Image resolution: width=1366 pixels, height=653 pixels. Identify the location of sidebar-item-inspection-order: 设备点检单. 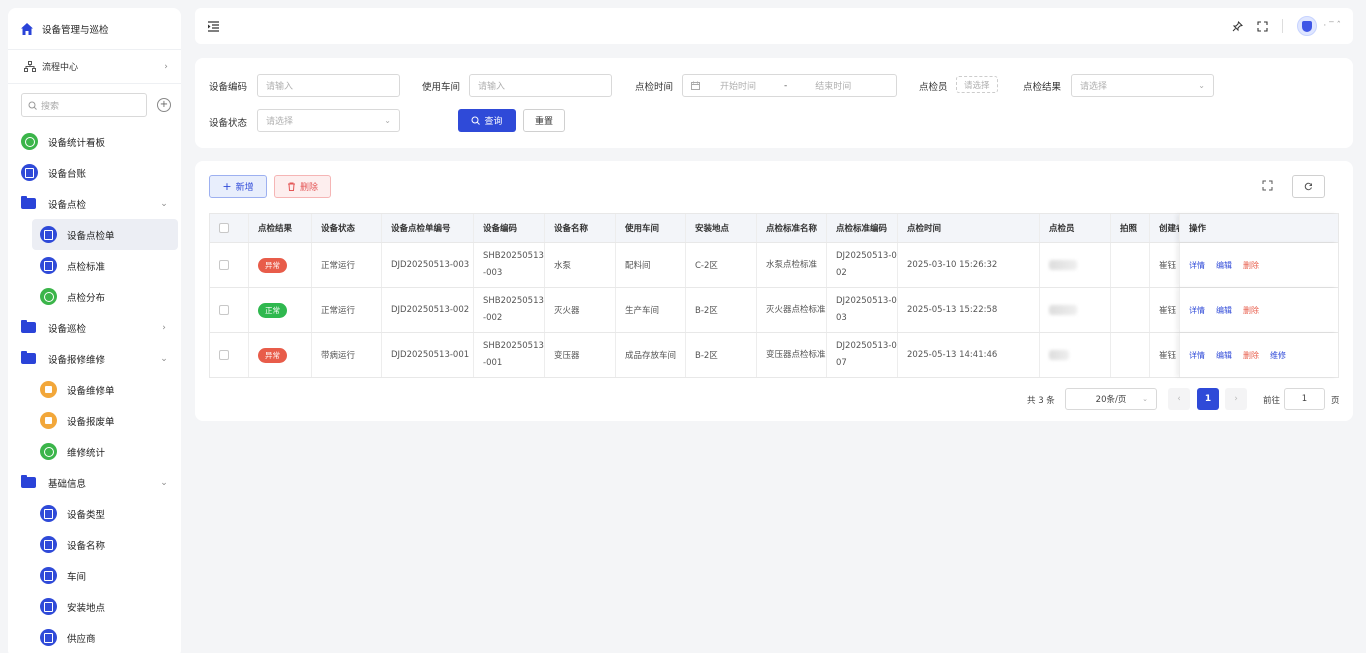
(94, 234).